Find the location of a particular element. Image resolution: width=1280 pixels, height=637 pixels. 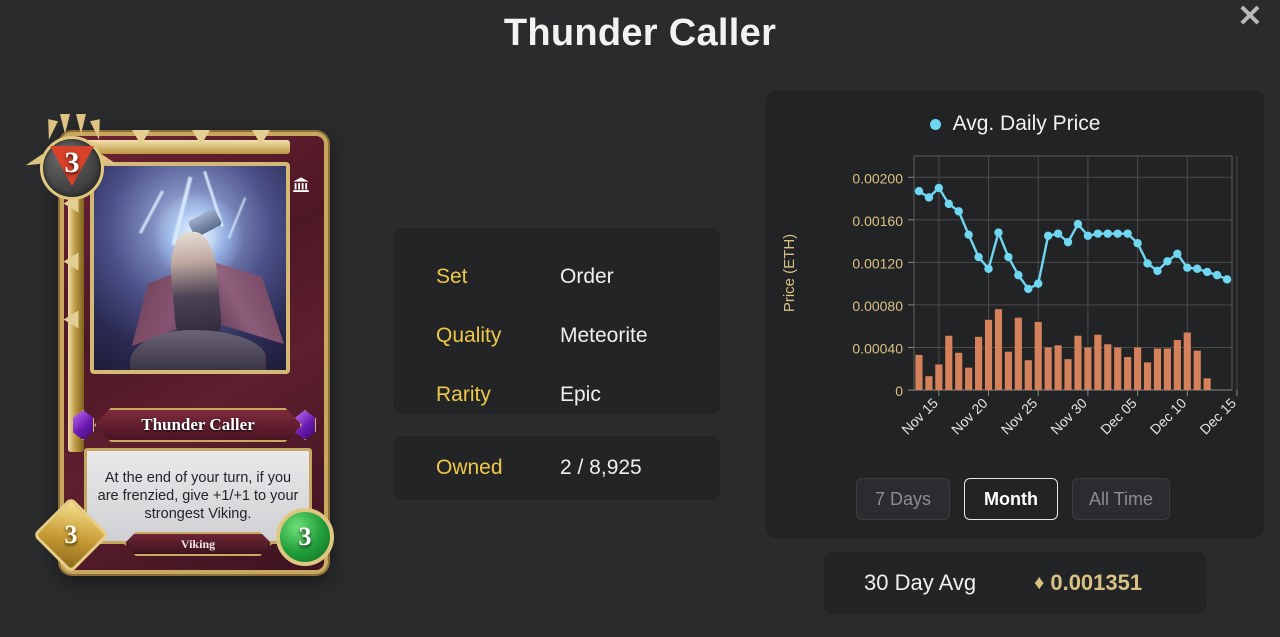

museum-icon is located at coordinates (301, 185).